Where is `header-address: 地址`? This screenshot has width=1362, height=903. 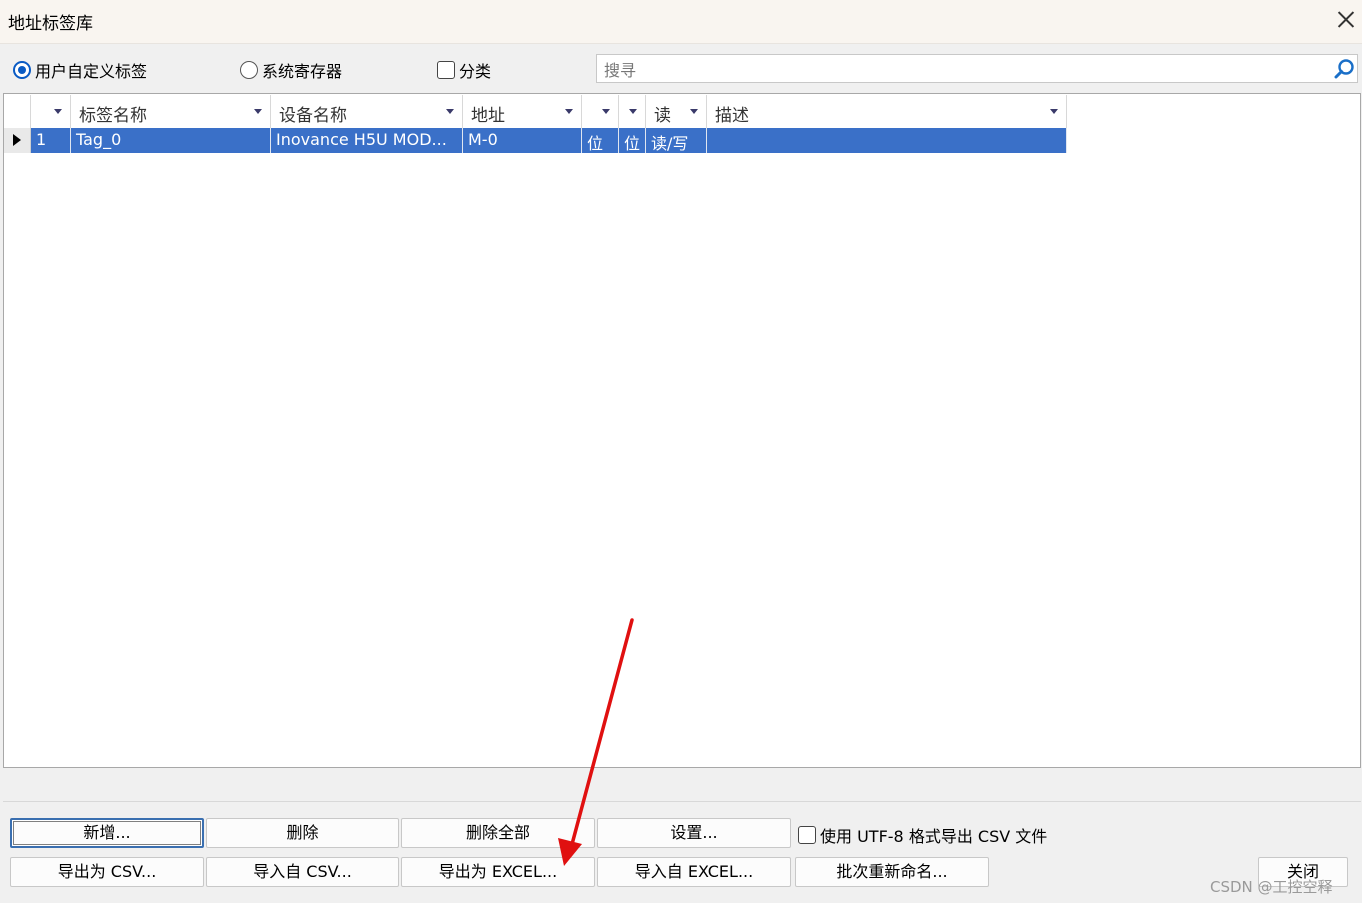
header-address: 地址 is located at coordinates (522, 111).